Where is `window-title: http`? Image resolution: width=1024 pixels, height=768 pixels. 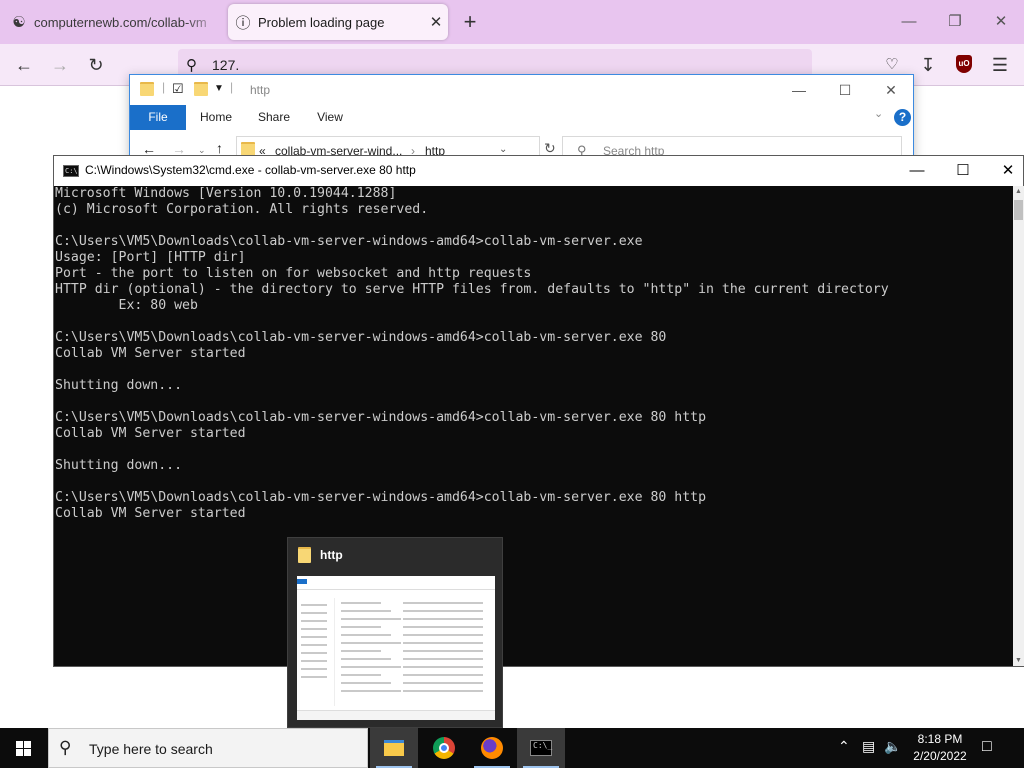
window-title: http is located at coordinates (260, 90).